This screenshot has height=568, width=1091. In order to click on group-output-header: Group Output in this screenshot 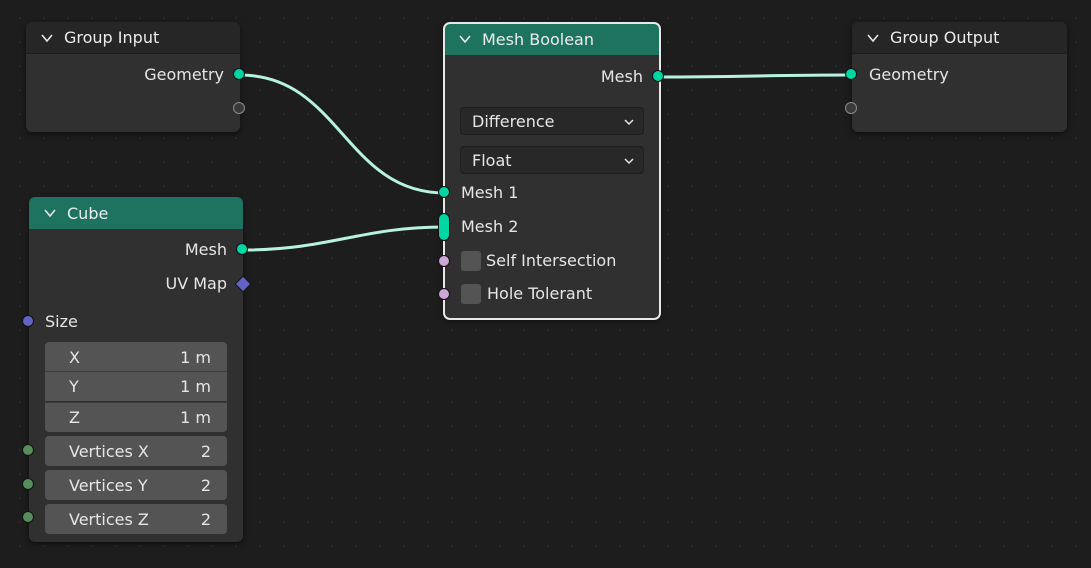, I will do `click(959, 38)`.